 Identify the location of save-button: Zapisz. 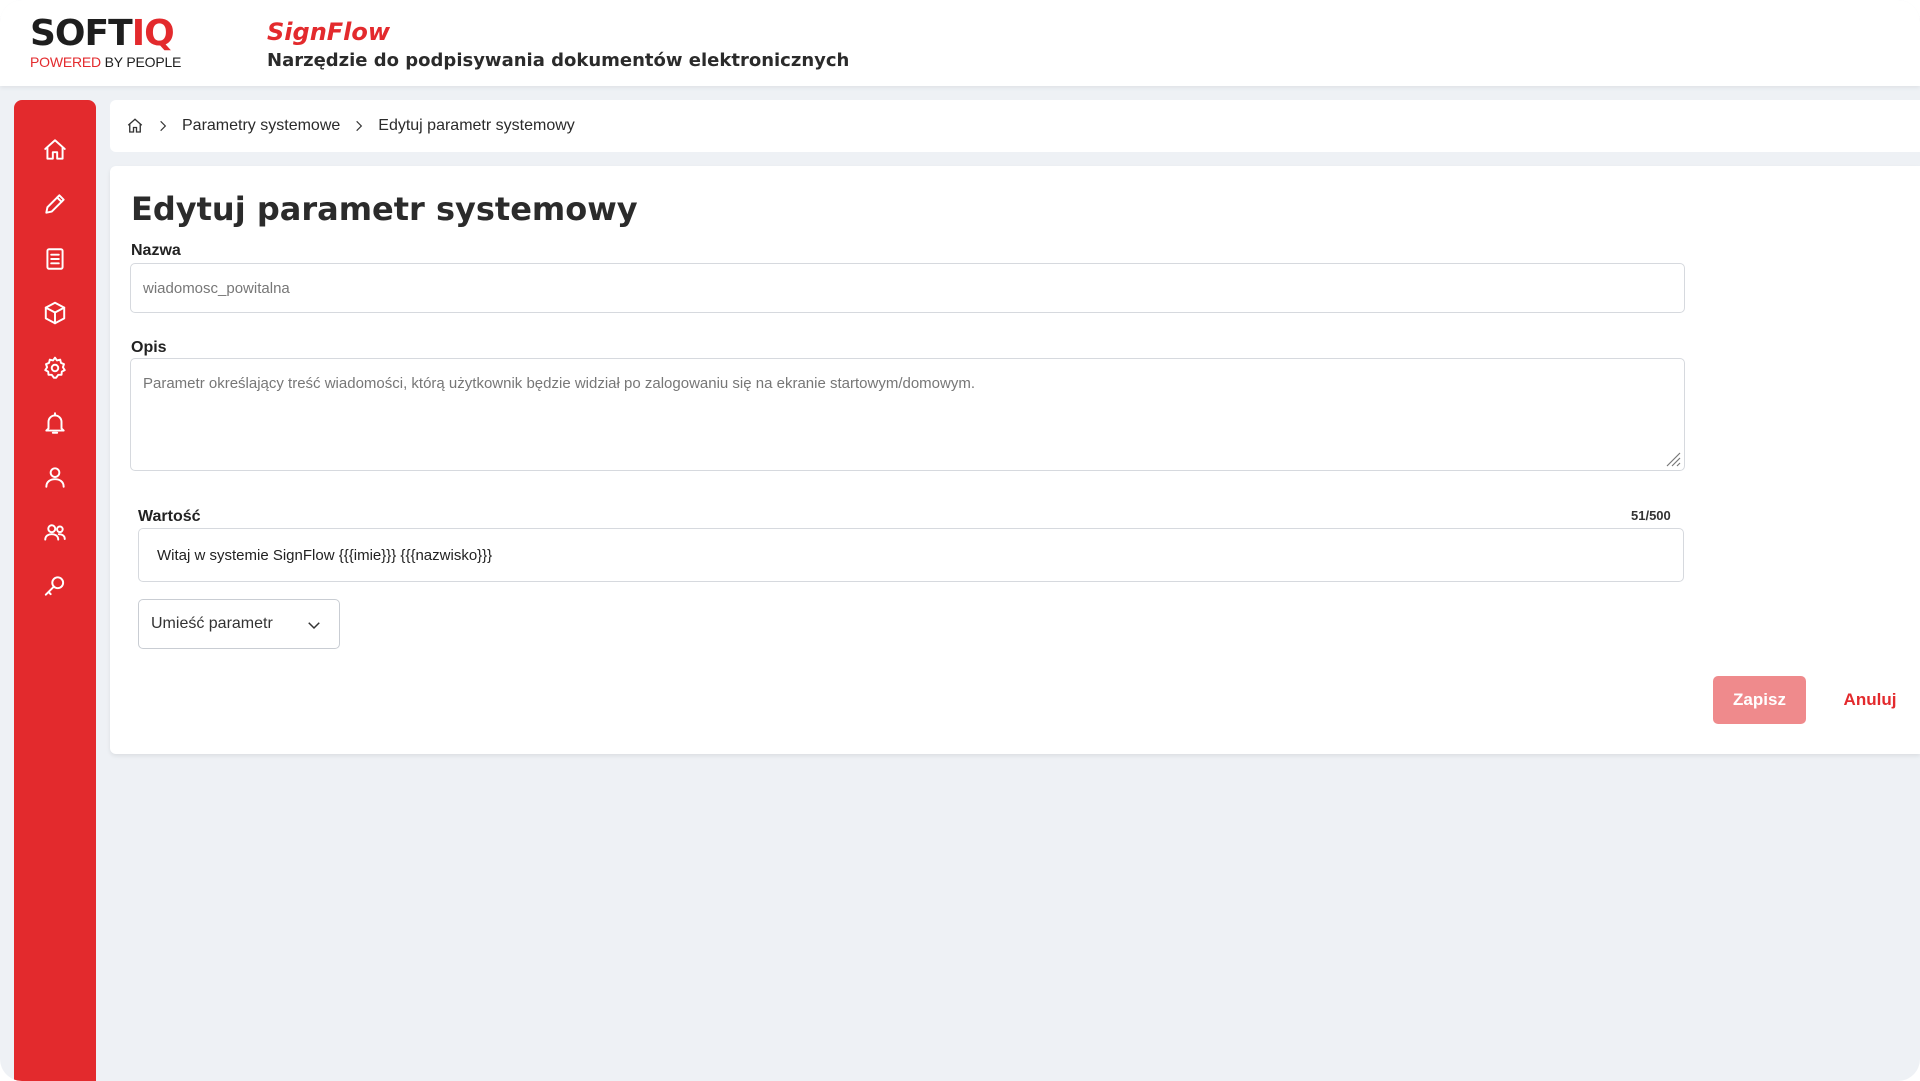
(1759, 700).